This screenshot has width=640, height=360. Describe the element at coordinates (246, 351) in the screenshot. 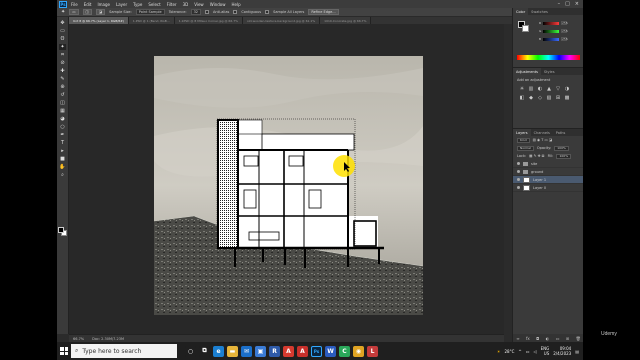

I see `mail-icon: ✉` at that location.